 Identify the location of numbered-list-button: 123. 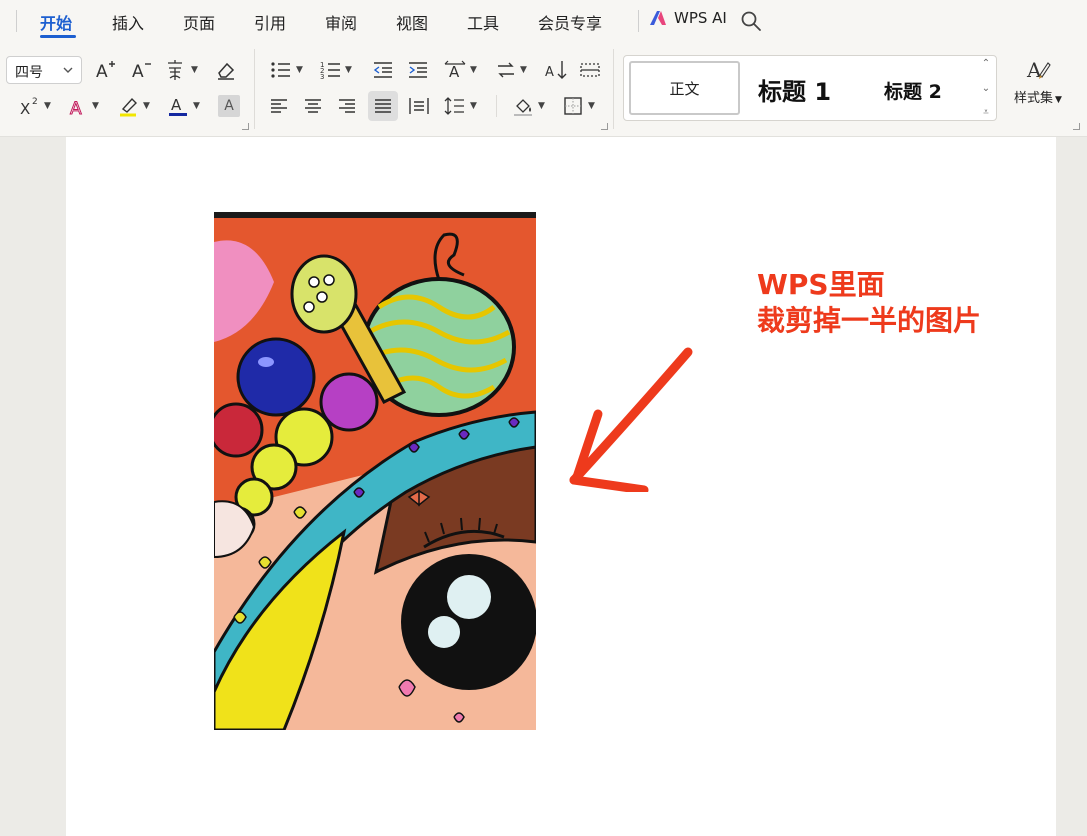
(331, 70).